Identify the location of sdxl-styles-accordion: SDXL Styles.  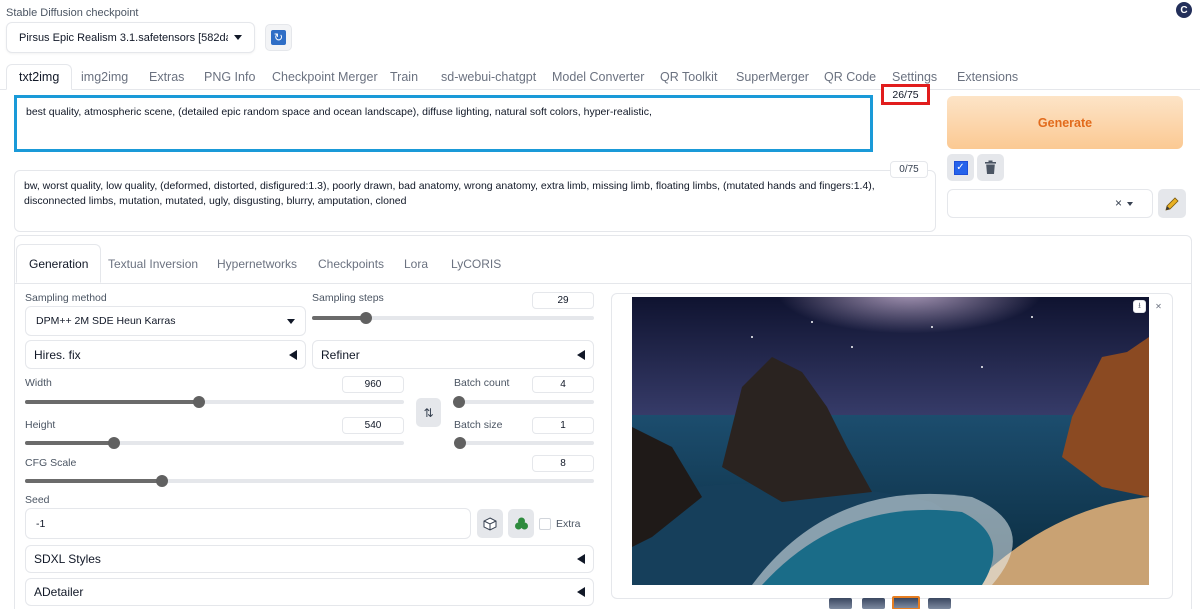
(309, 559).